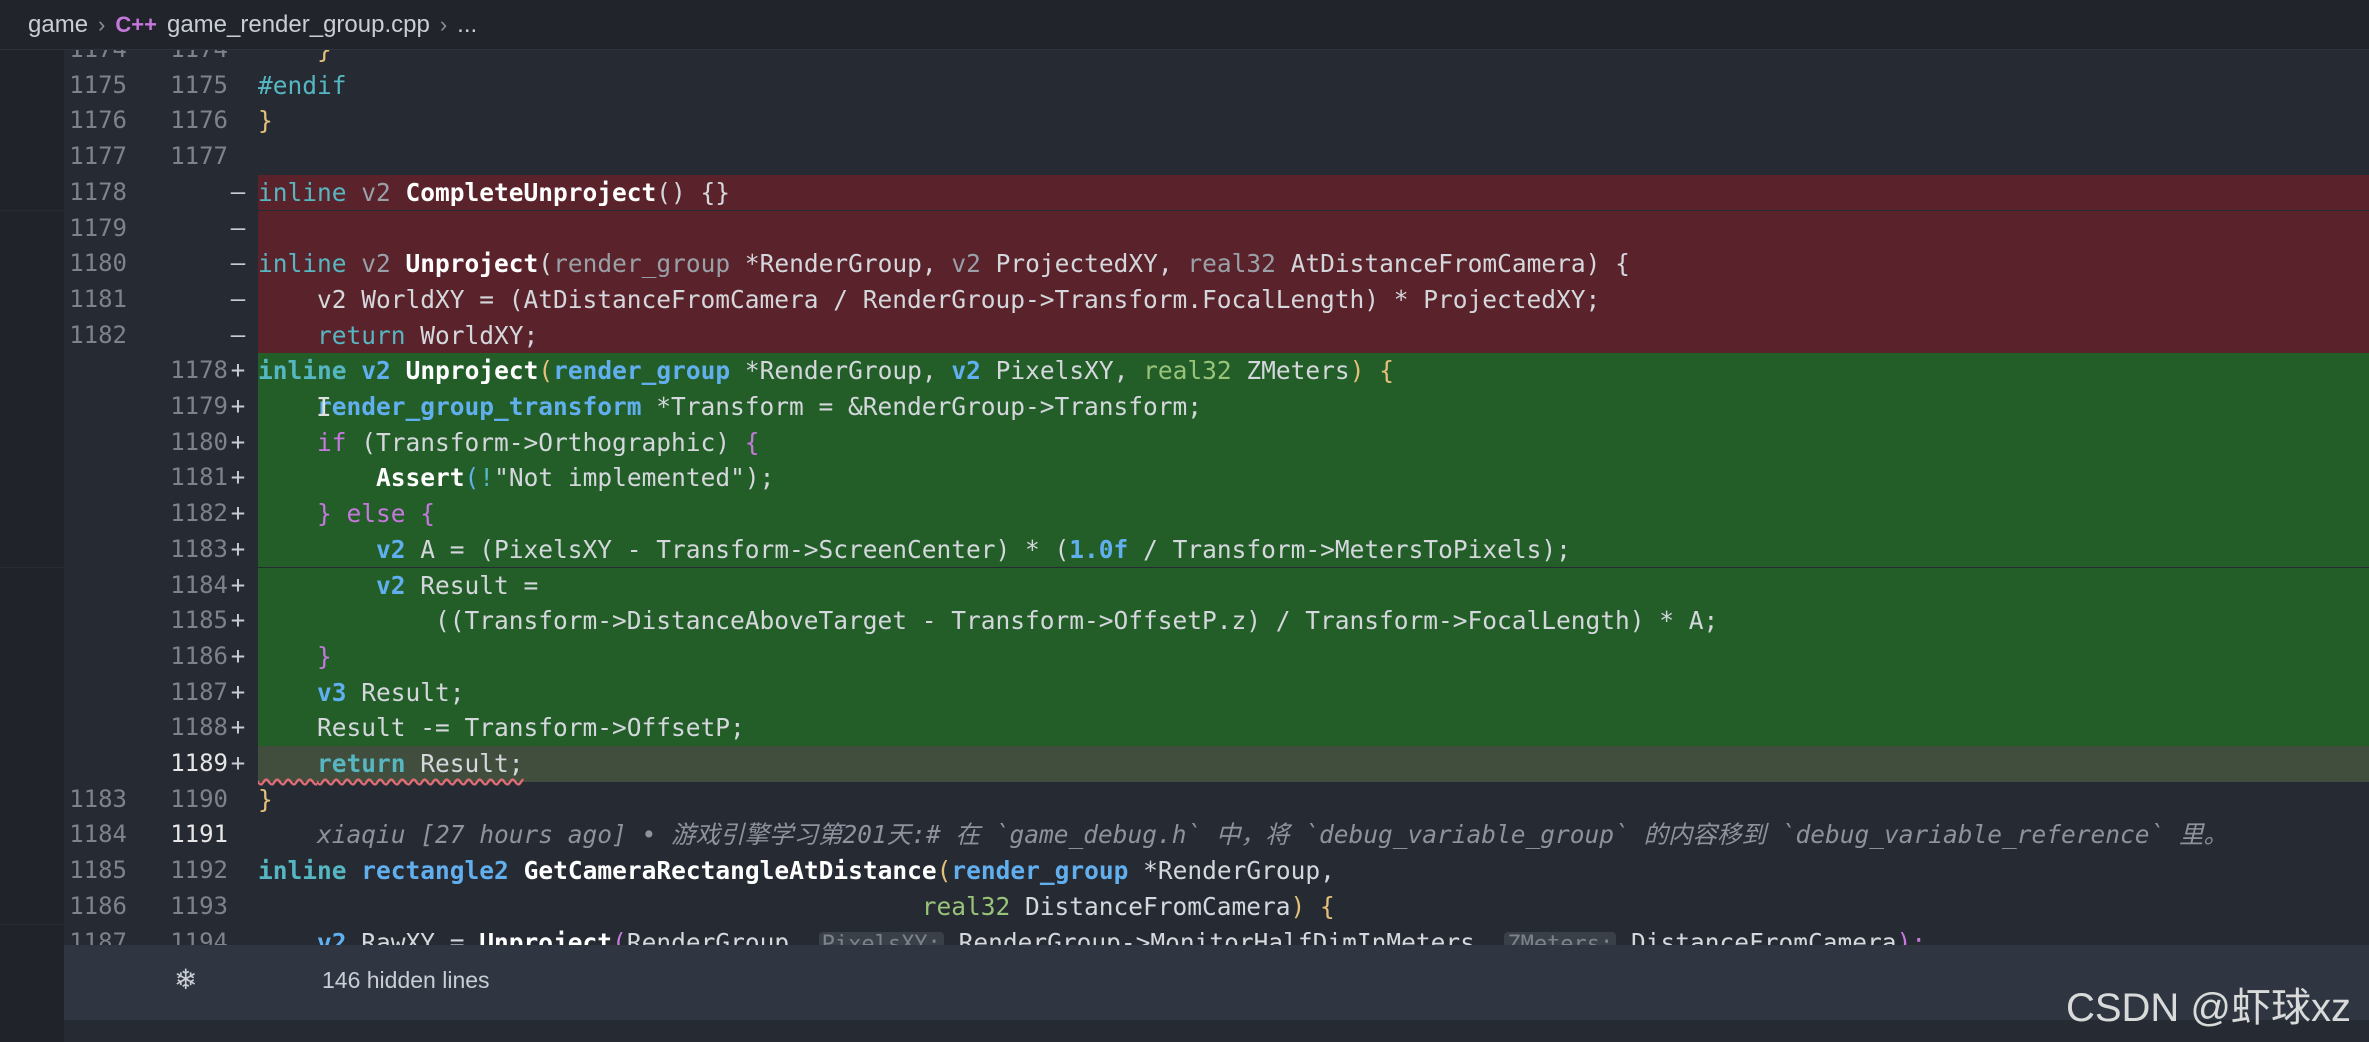 The image size is (2369, 1042). Describe the element at coordinates (1371, 371) in the screenshot. I see `code-token: ) {` at that location.